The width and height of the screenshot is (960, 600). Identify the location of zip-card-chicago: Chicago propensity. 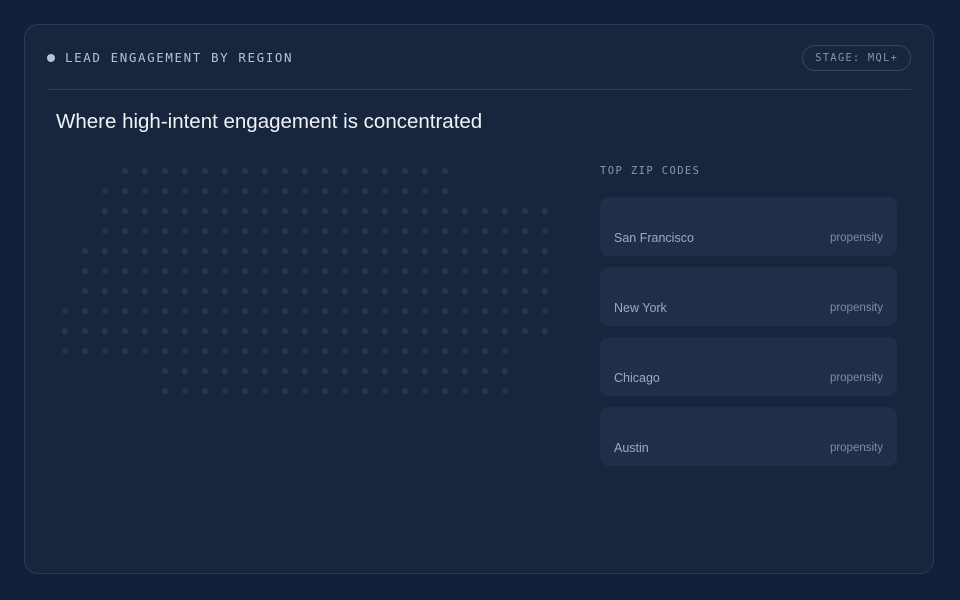
(748, 366).